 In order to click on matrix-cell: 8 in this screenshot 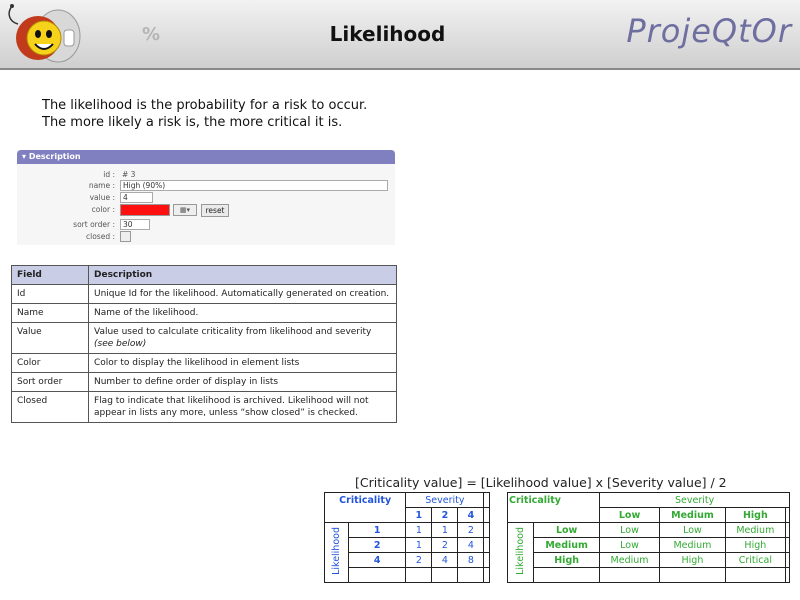, I will do `click(471, 560)`.